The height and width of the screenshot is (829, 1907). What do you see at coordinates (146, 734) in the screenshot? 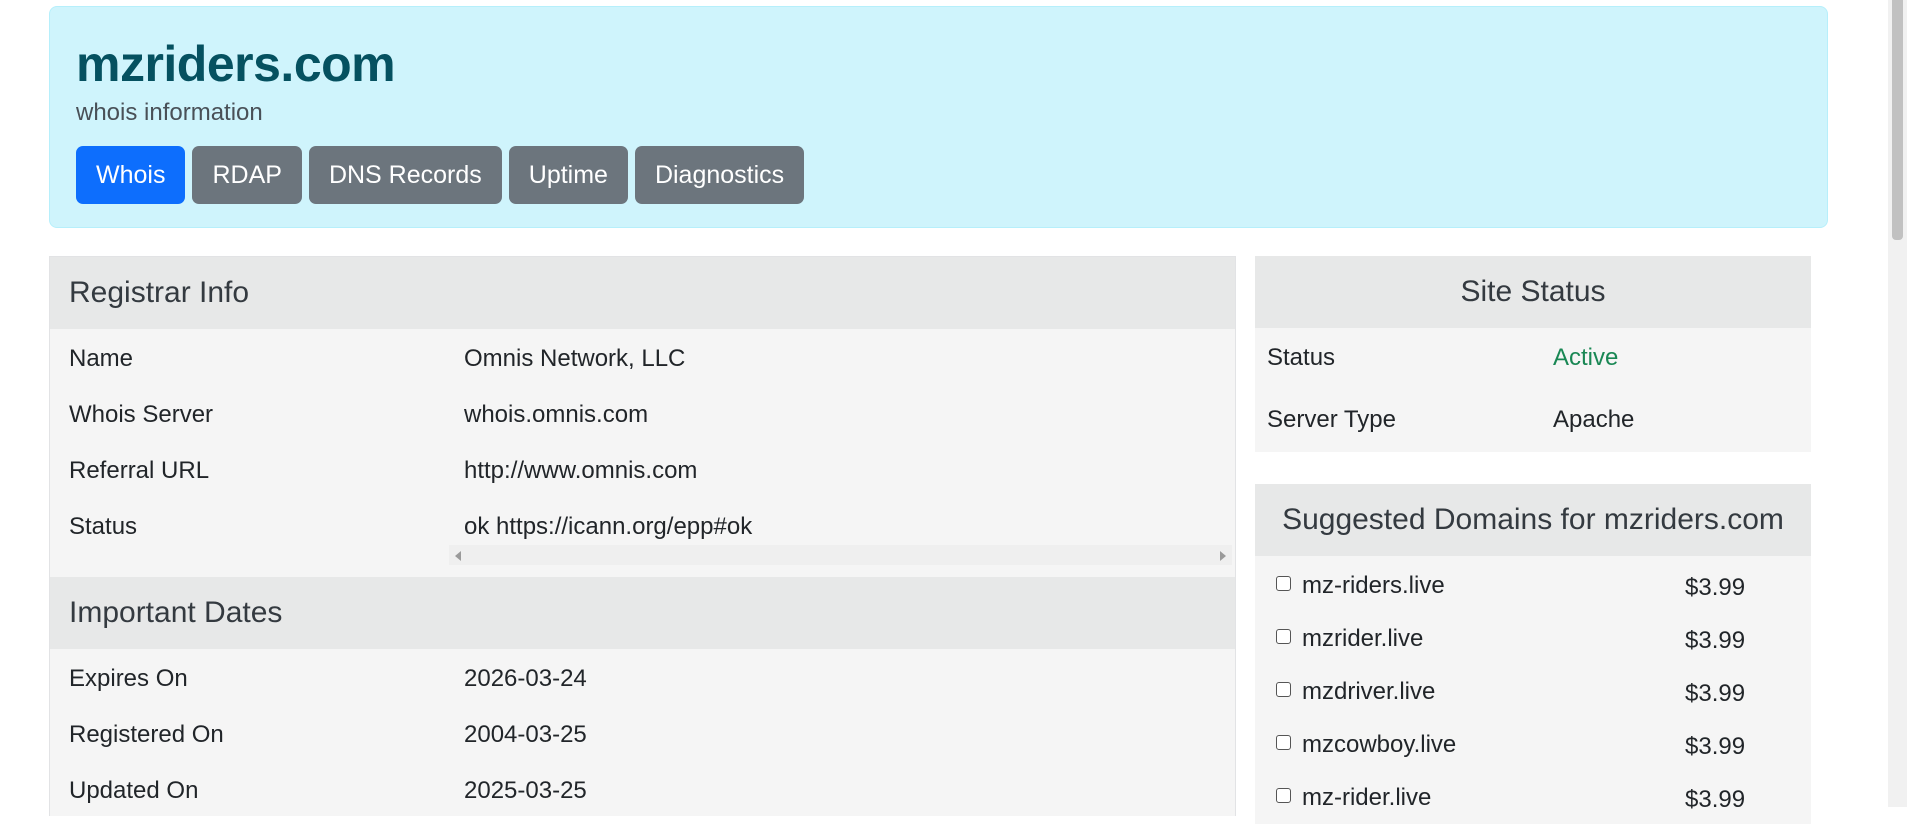
I see `row-label: Registered On` at bounding box center [146, 734].